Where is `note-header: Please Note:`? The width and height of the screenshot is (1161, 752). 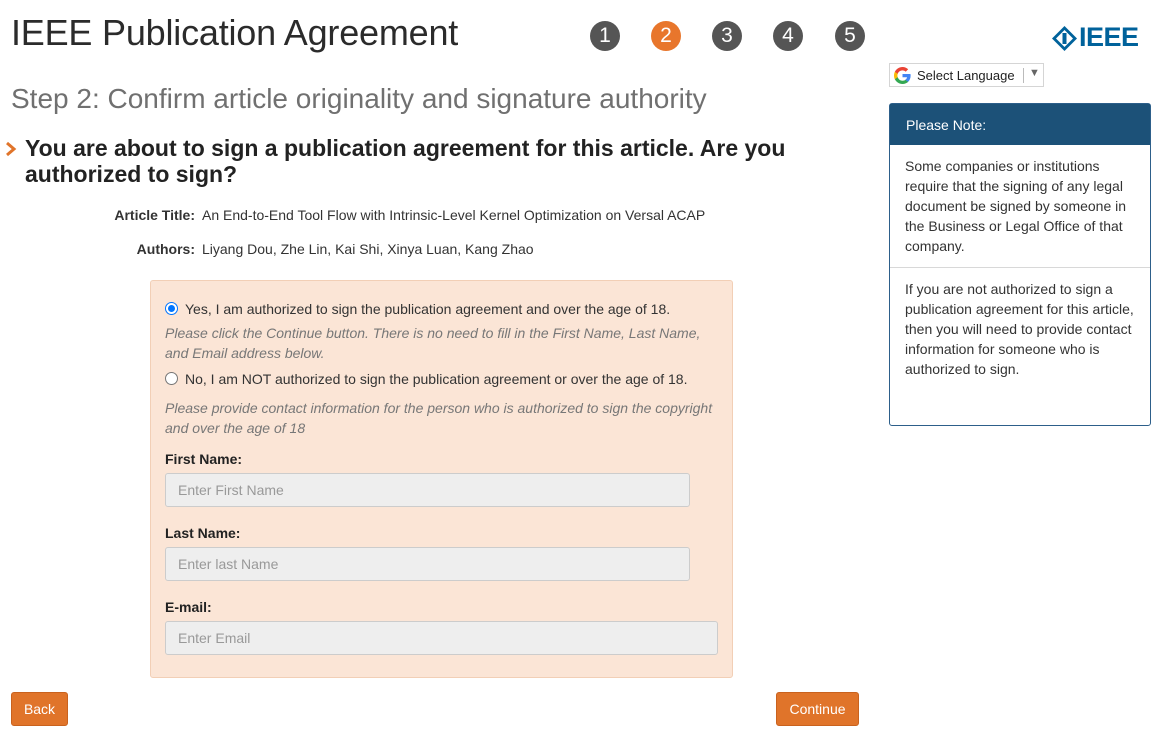 note-header: Please Note: is located at coordinates (1020, 124).